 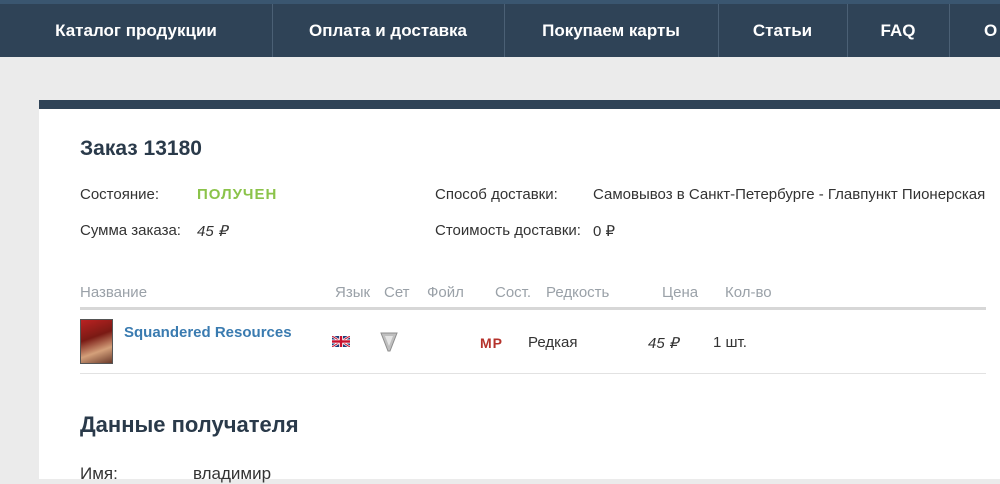 I want to click on order-sum-label: Сумма заказа:, so click(x=130, y=230).